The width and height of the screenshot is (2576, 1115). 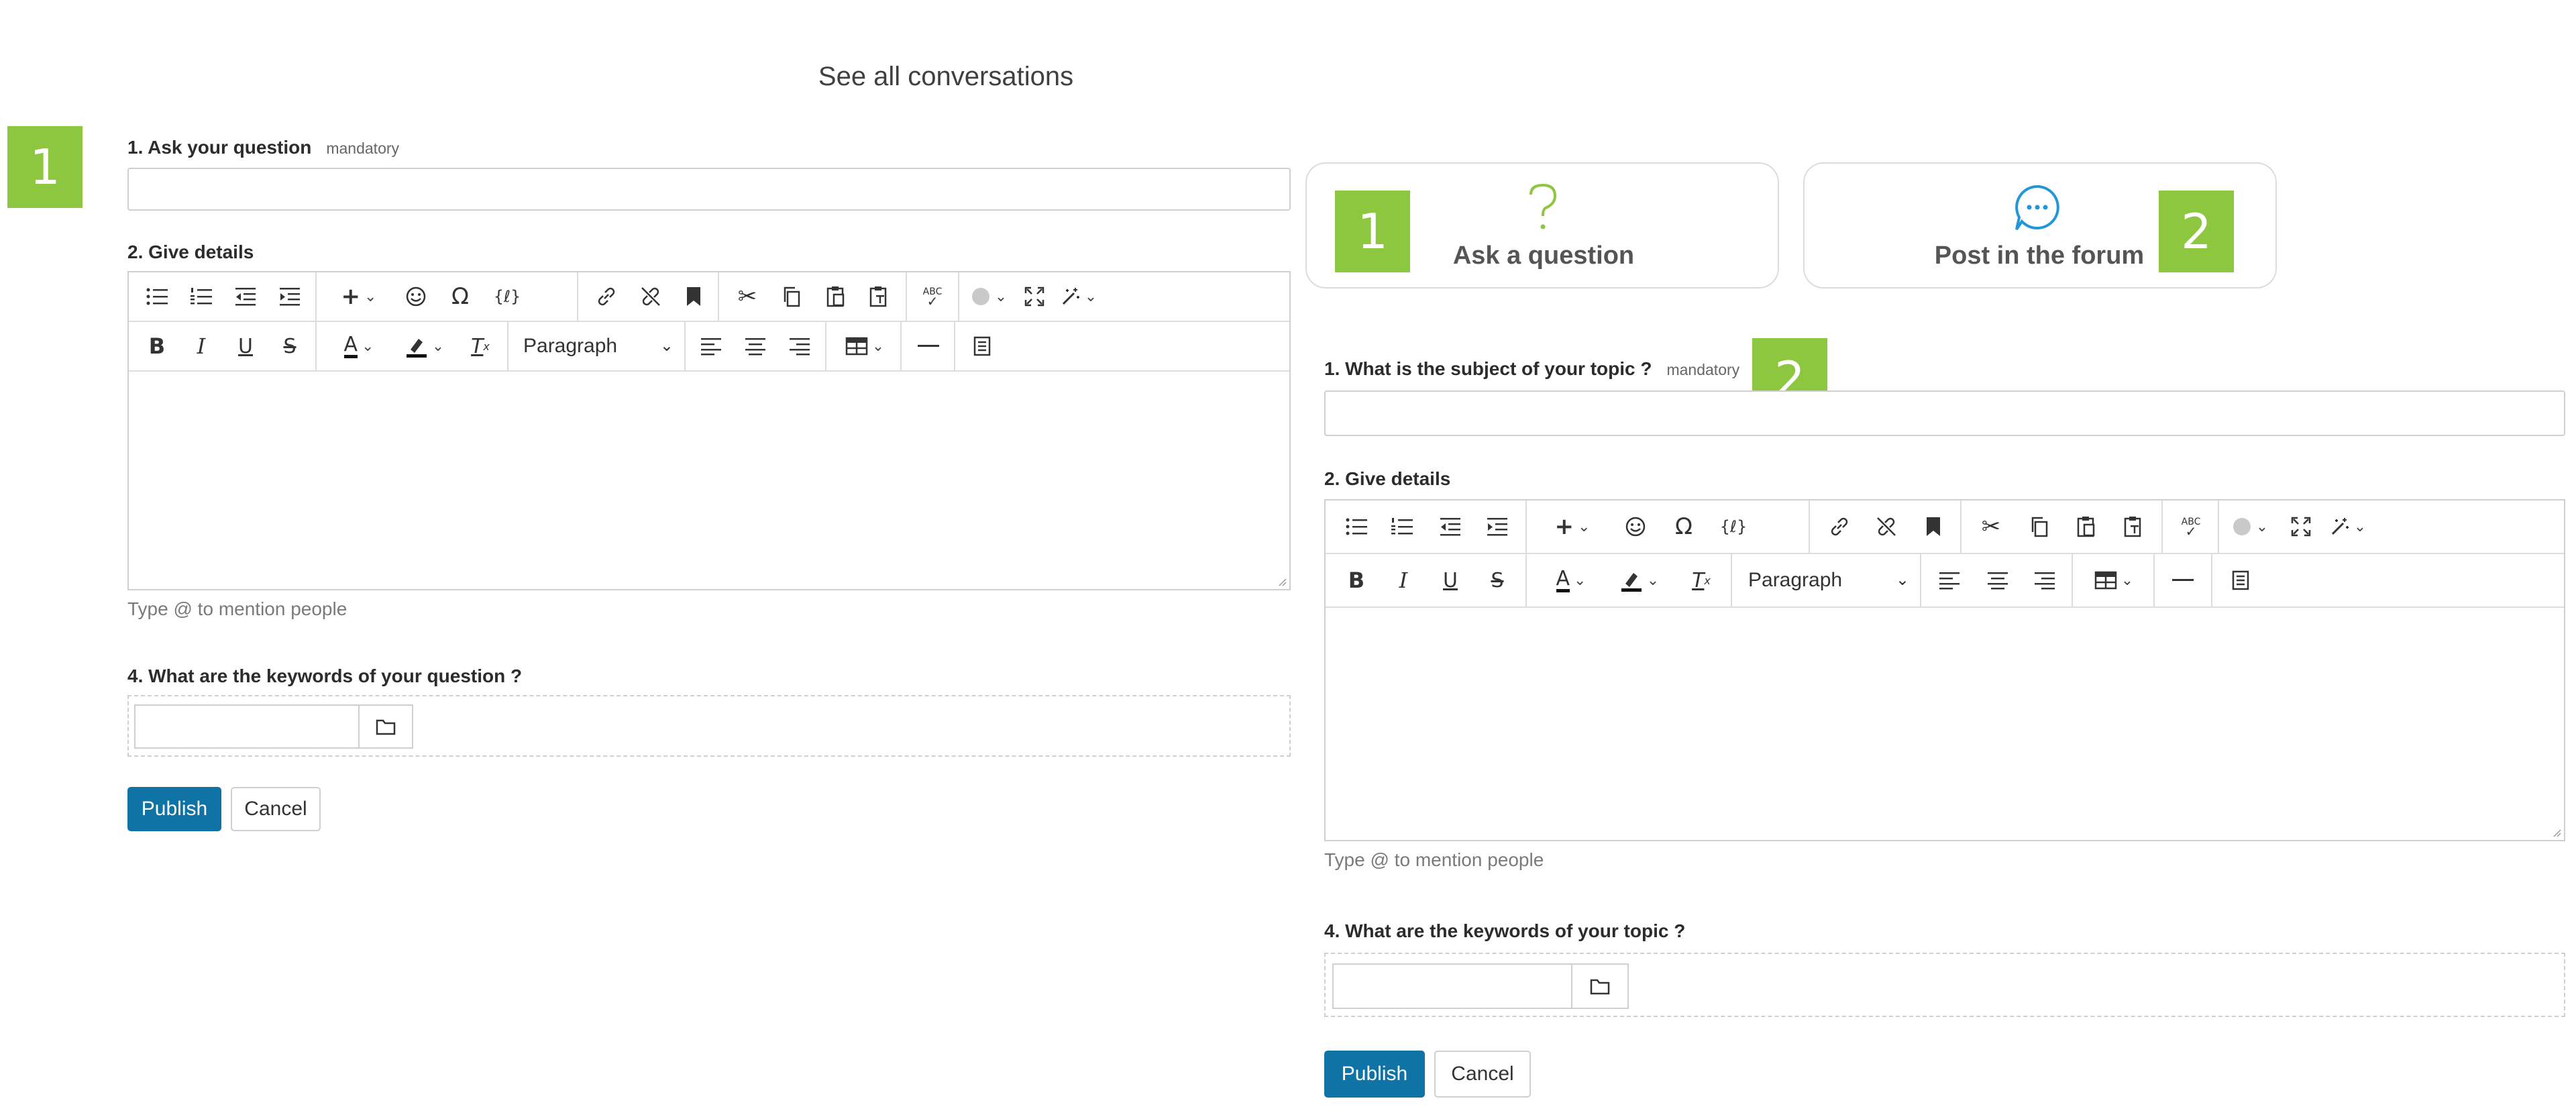 I want to click on source-group, so click(x=982, y=346).